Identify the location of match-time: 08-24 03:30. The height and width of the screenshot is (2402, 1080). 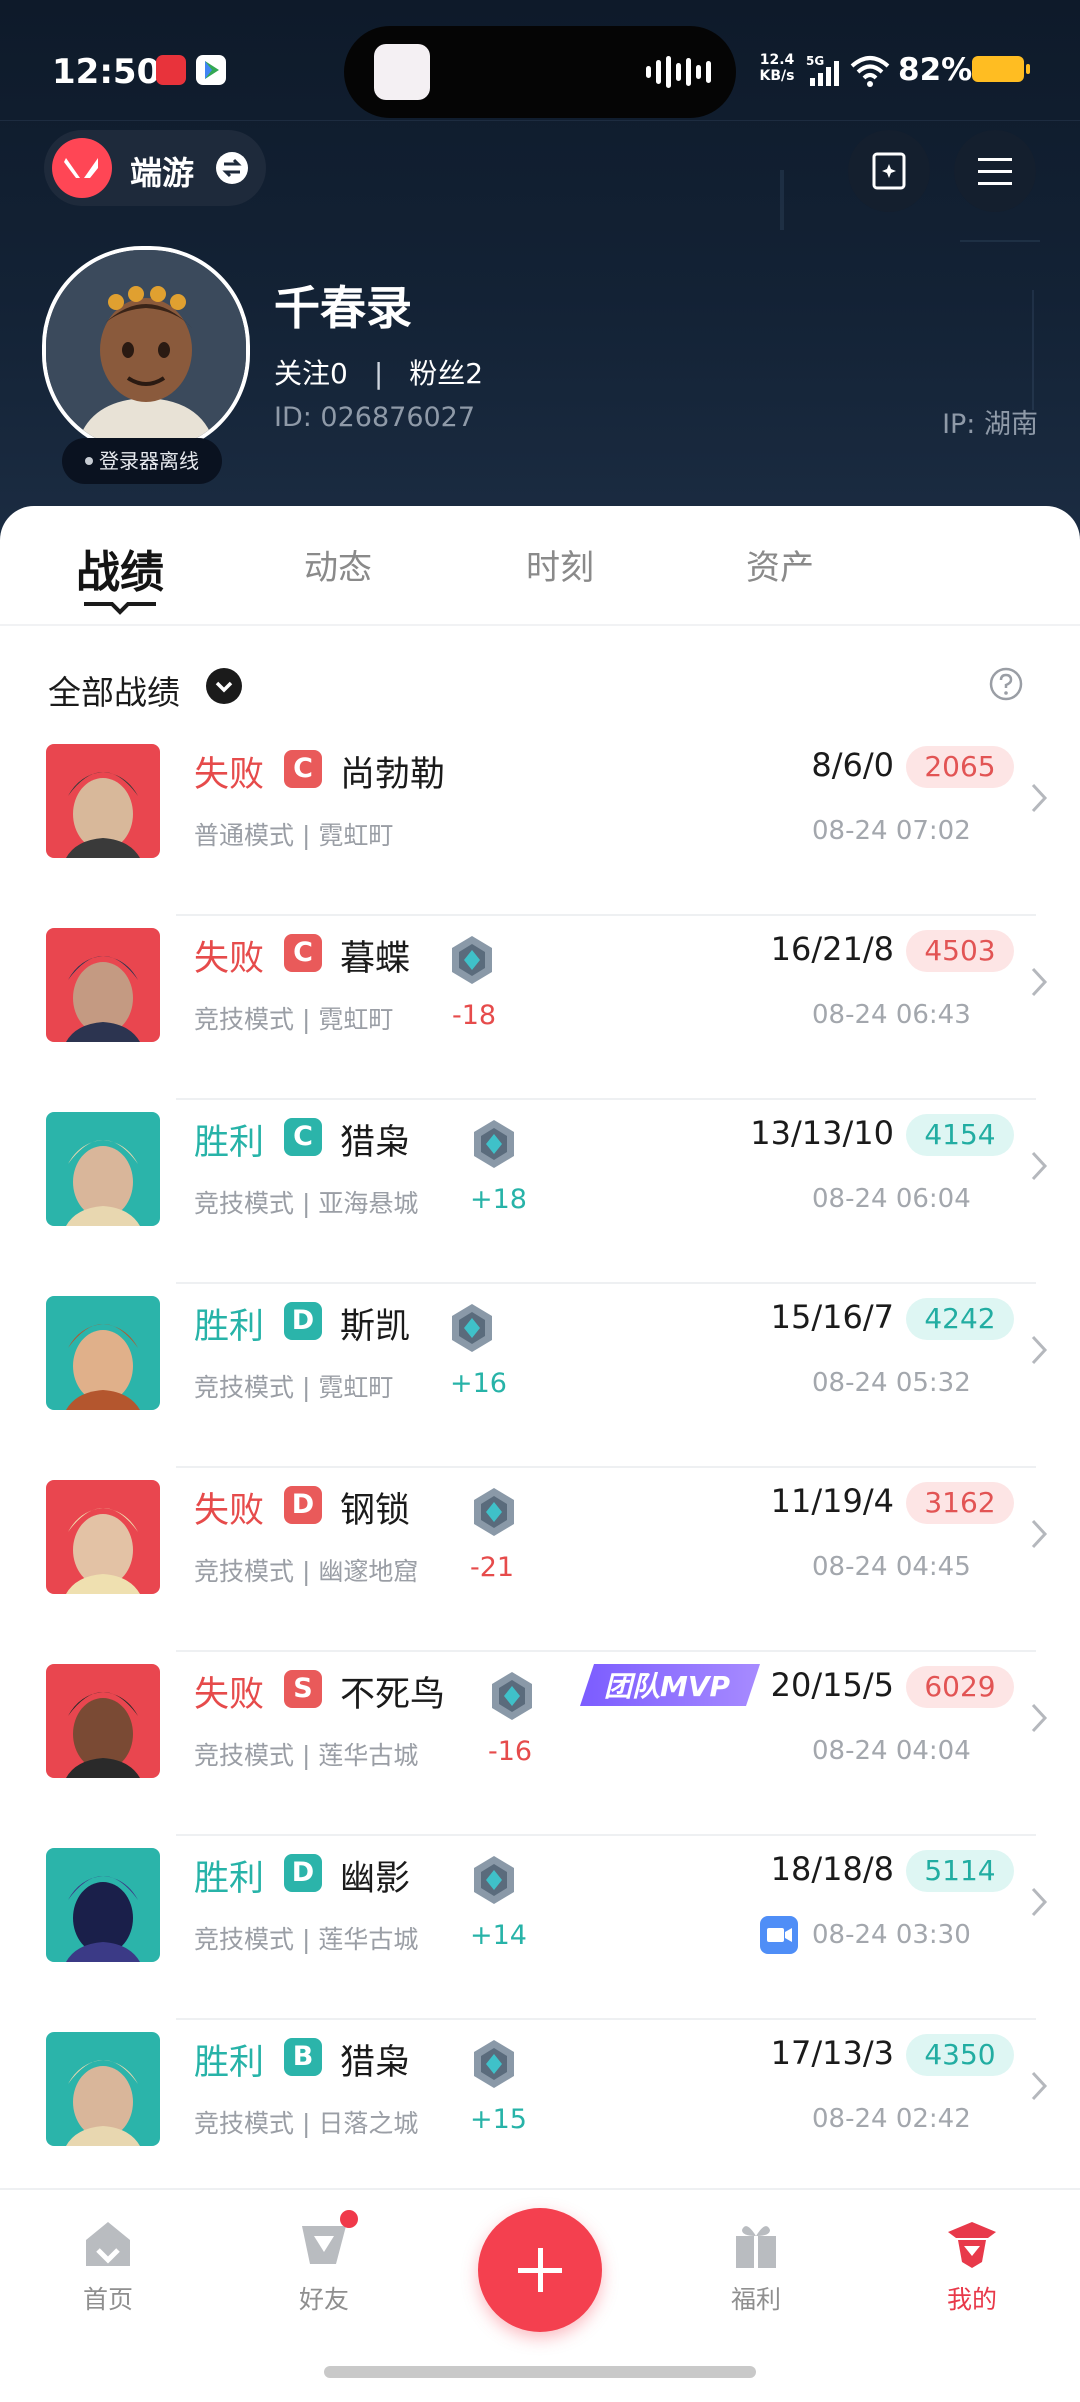
(891, 1935).